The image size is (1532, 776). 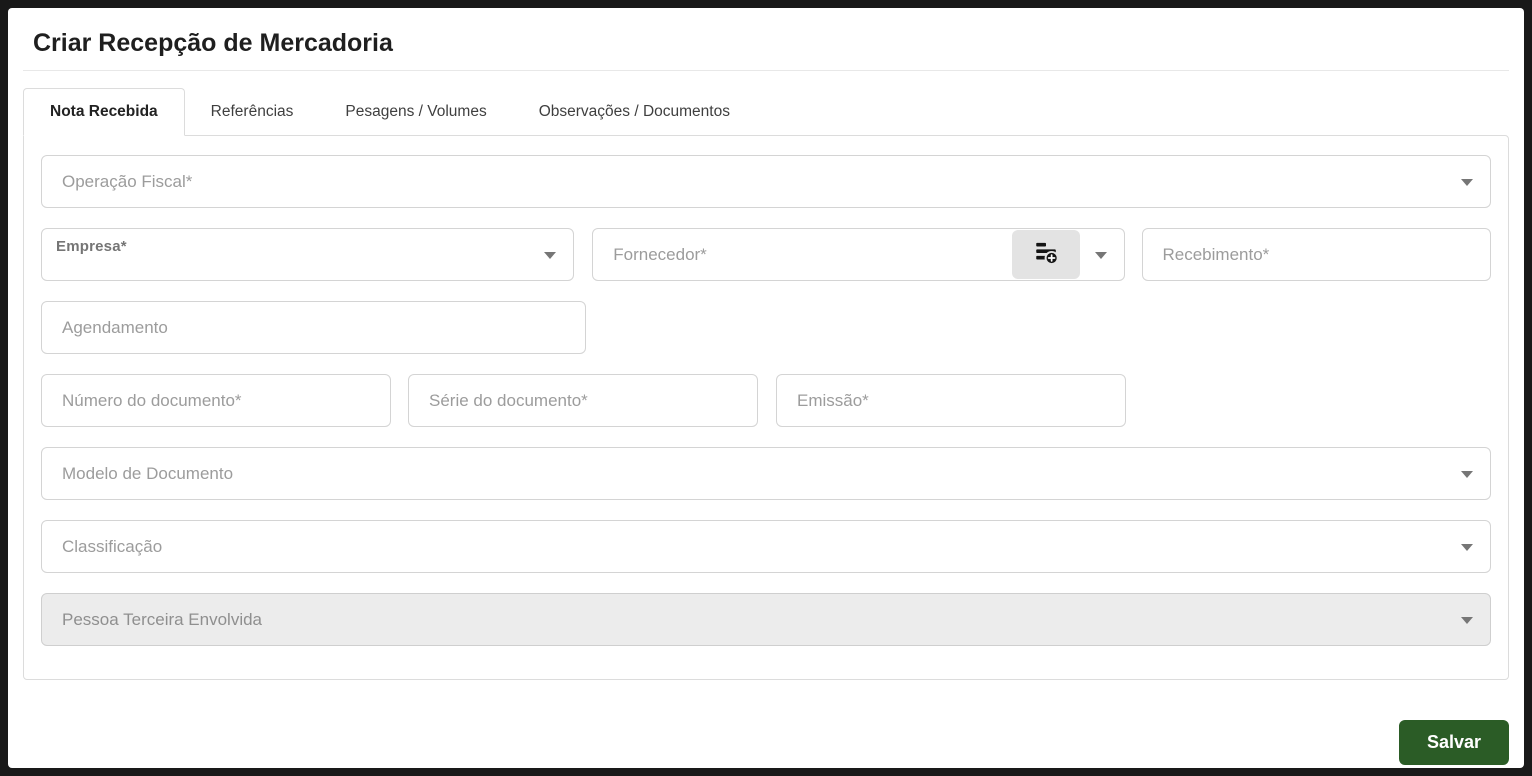 What do you see at coordinates (252, 112) in the screenshot?
I see `tab-referencias: Referências` at bounding box center [252, 112].